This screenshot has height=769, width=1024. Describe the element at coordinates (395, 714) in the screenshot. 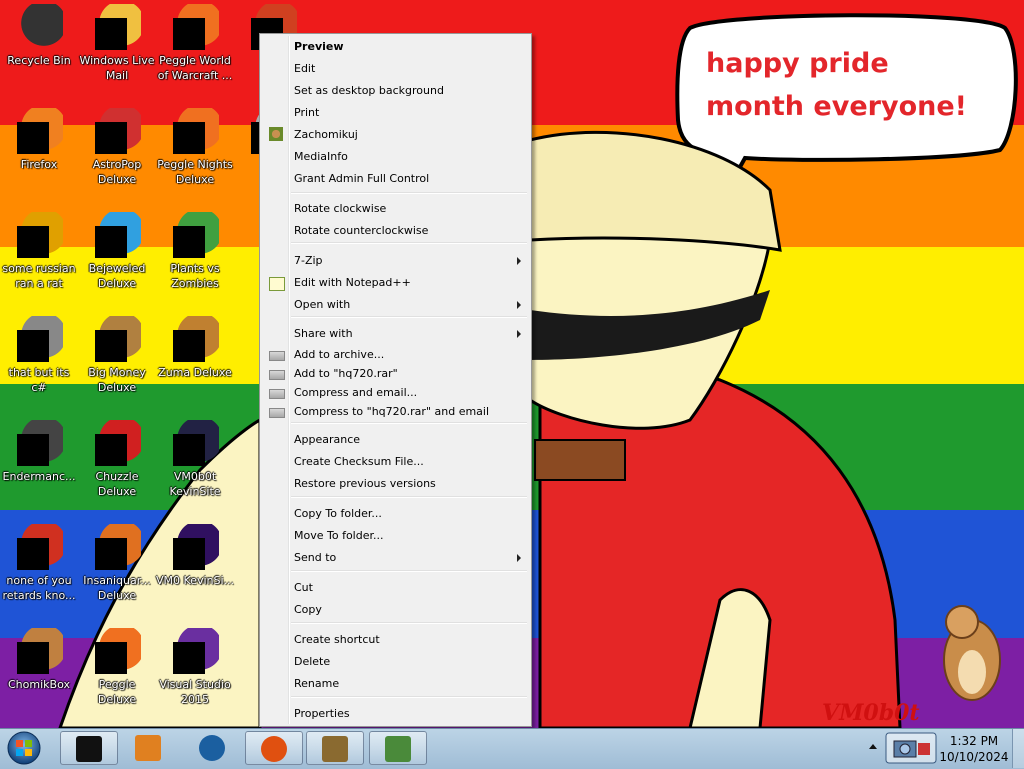

I see `menu-item: Properties` at that location.